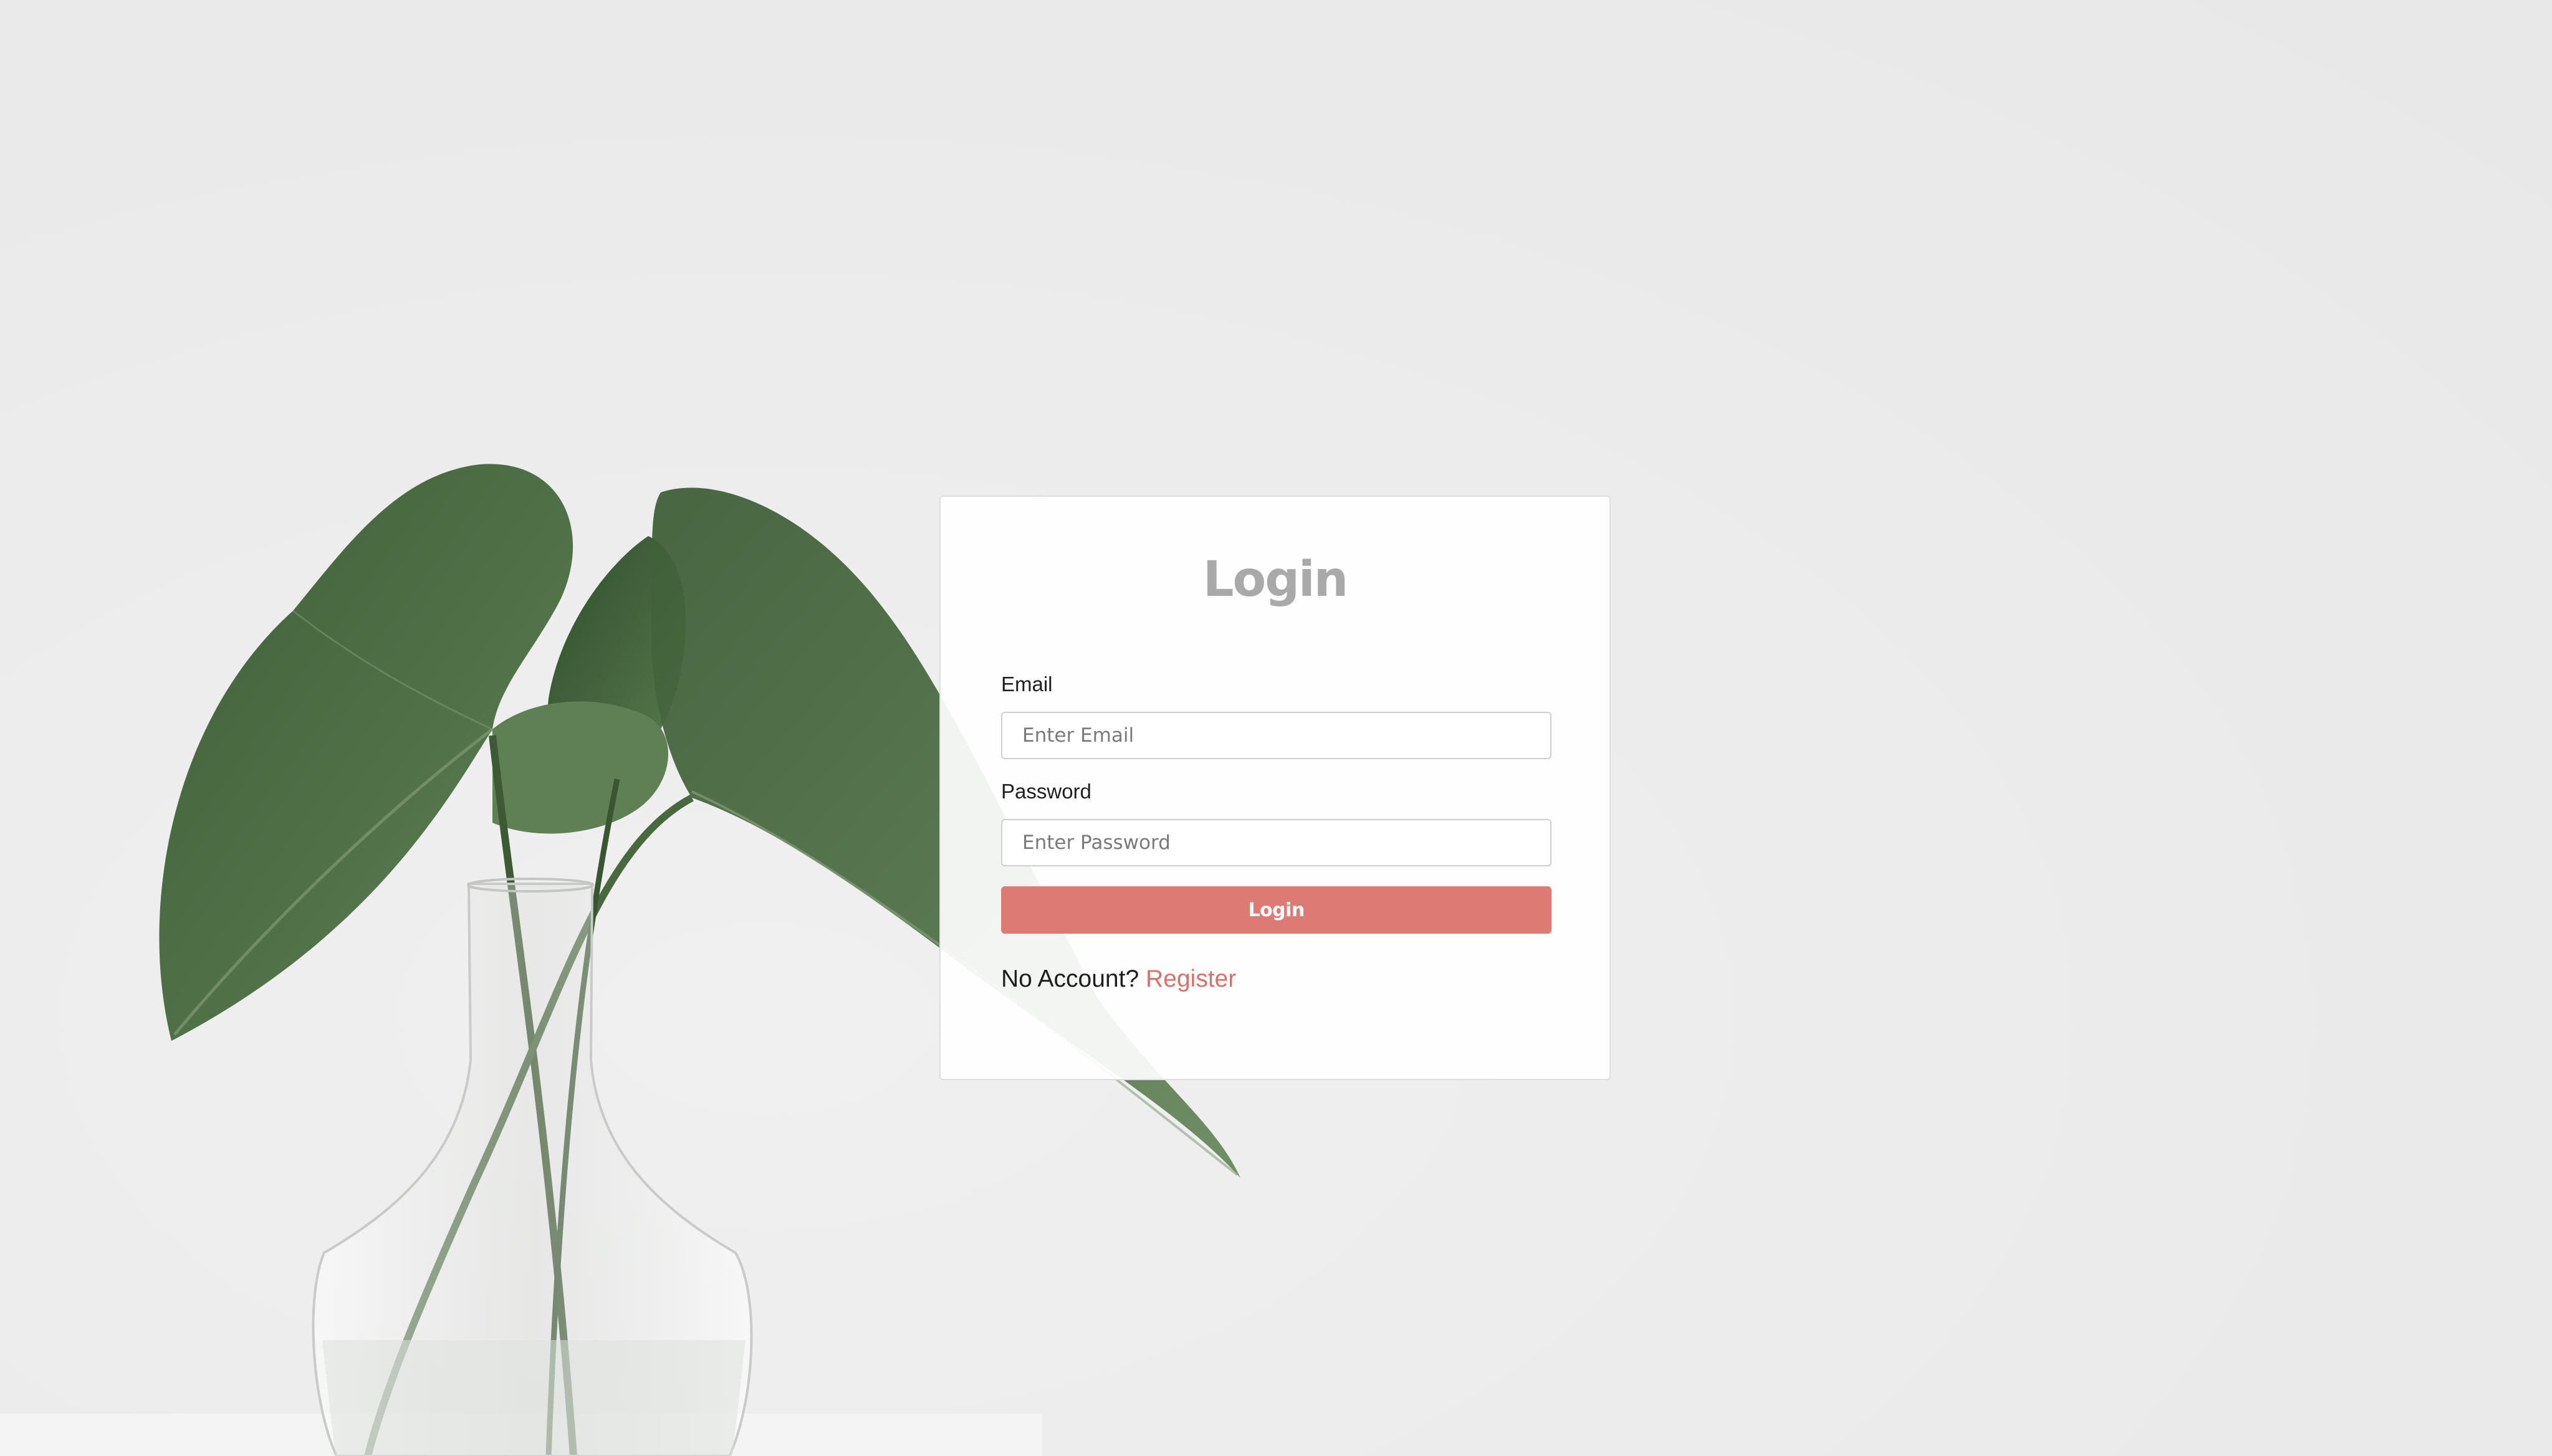 Image resolution: width=2552 pixels, height=1456 pixels. I want to click on leaf-lower, so click(580, 768).